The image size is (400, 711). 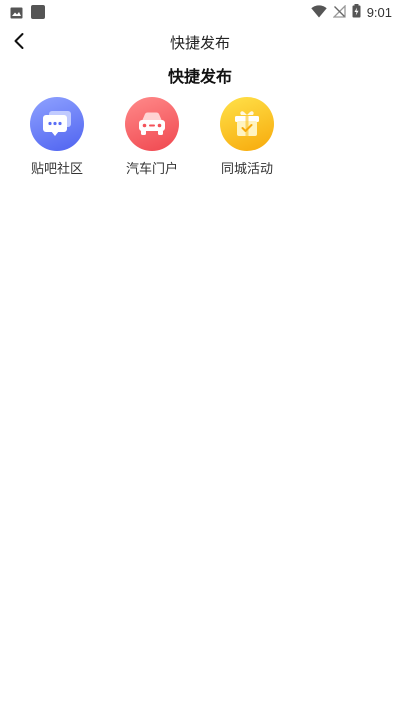 What do you see at coordinates (246, 169) in the screenshot?
I see `publish-item-label: 同城活动` at bounding box center [246, 169].